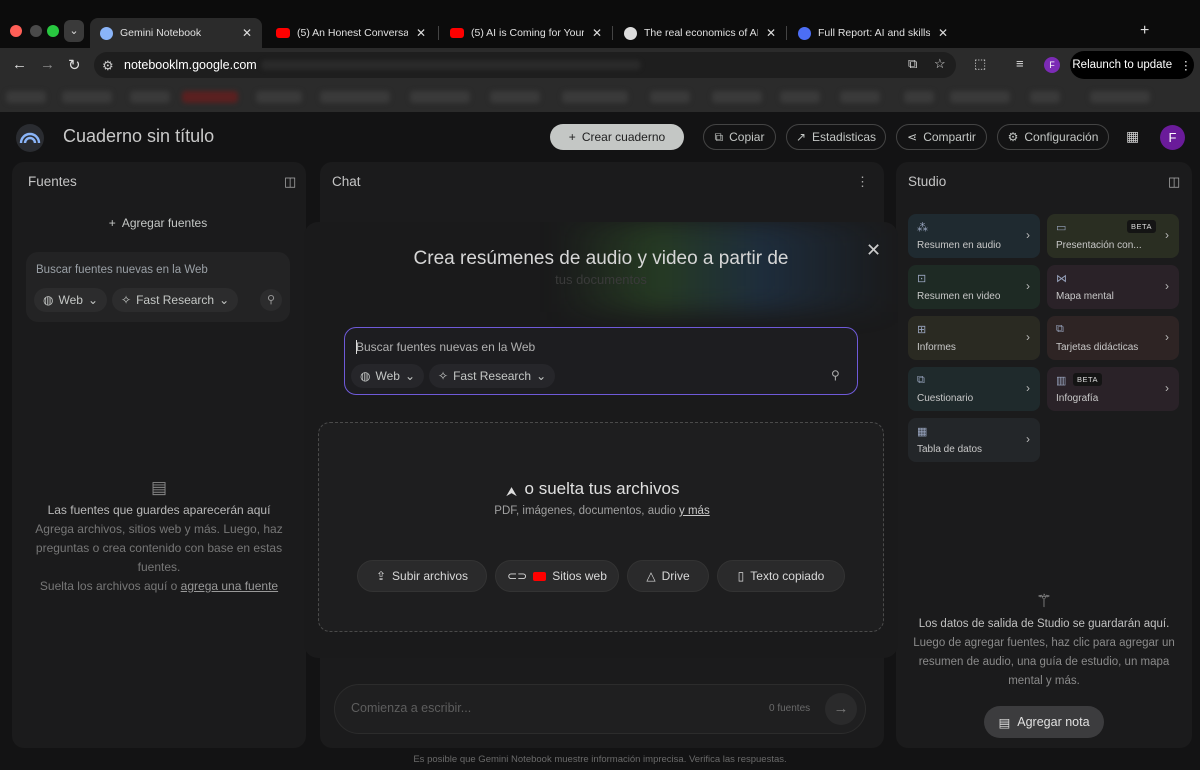  I want to click on studio-card-audio-overview: ⁂ Resumen en audio ›, so click(974, 236).